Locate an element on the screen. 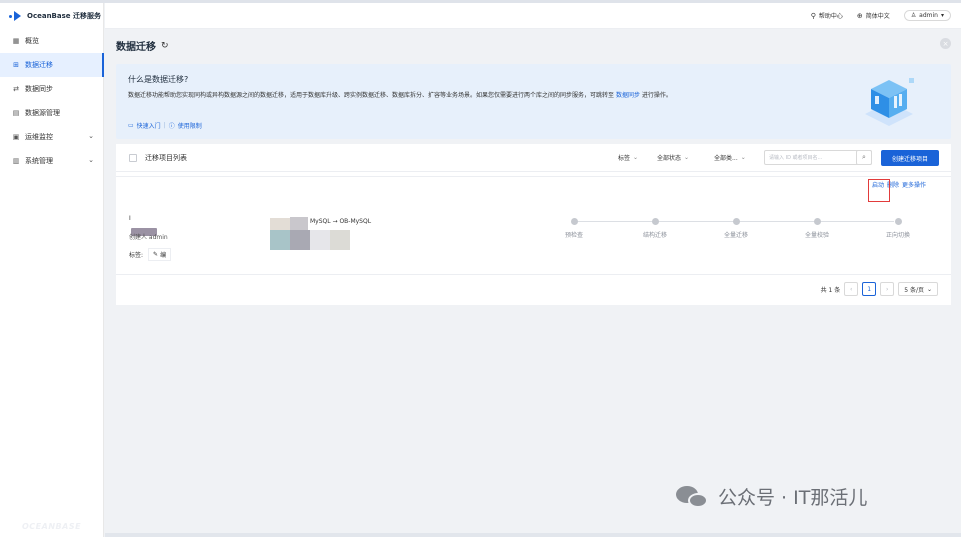 Image resolution: width=961 pixels, height=537 pixels. row-divider is located at coordinates (533, 176).